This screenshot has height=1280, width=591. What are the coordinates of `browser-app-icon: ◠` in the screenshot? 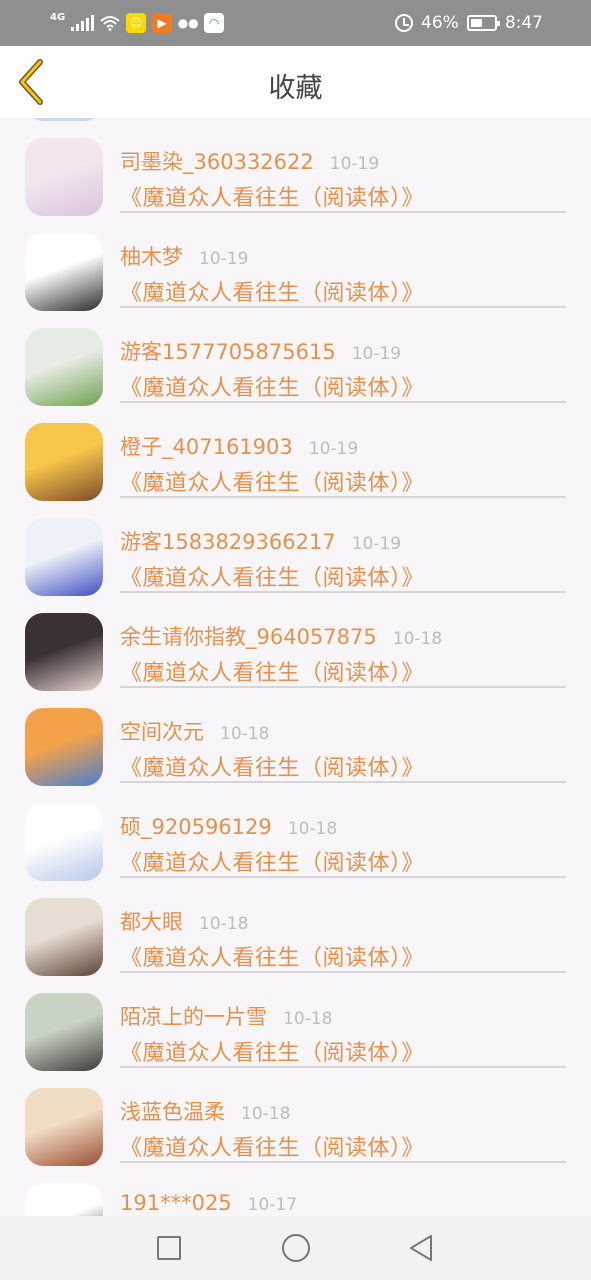 It's located at (214, 23).